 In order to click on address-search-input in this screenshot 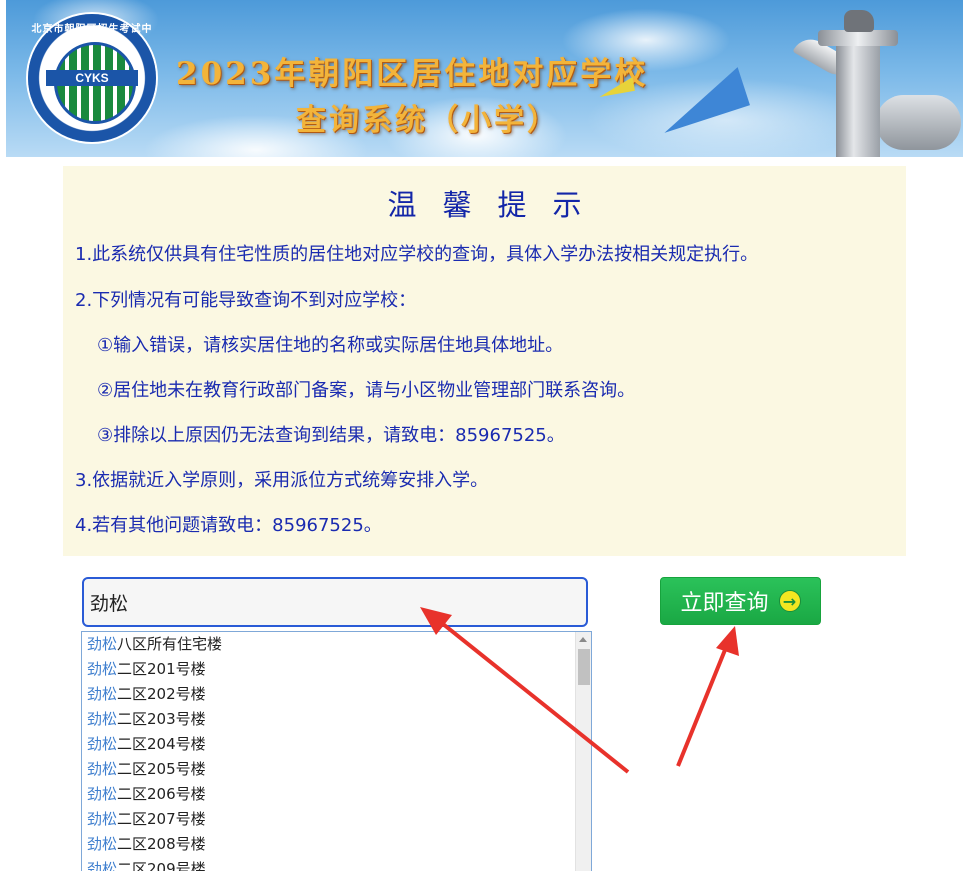, I will do `click(335, 602)`.